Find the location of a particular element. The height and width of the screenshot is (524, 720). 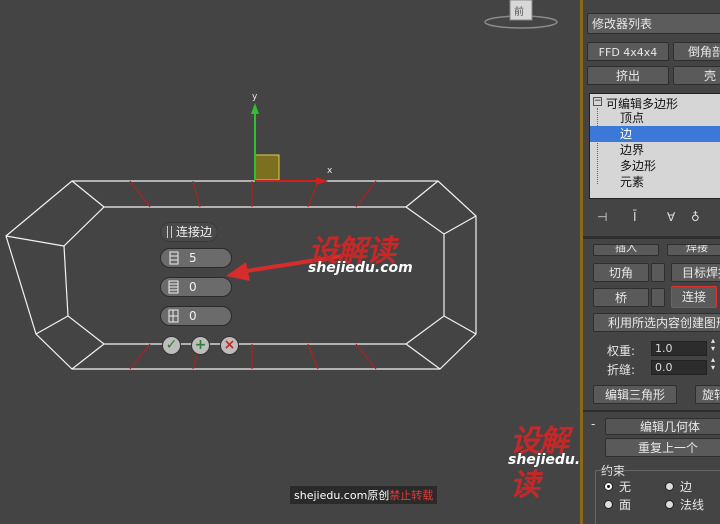

weight-label: 权重: is located at coordinates (621, 351).